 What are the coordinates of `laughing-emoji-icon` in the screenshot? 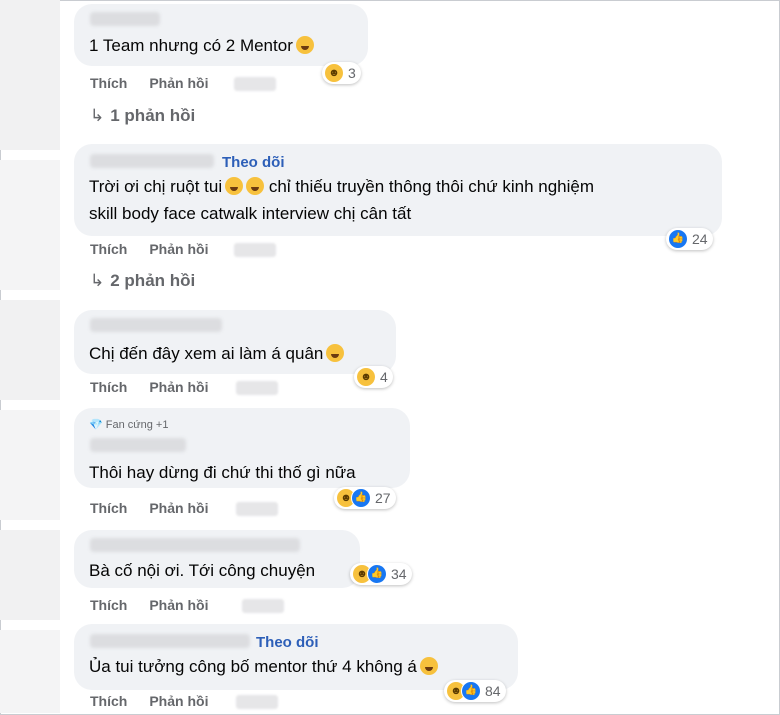 It's located at (304, 45).